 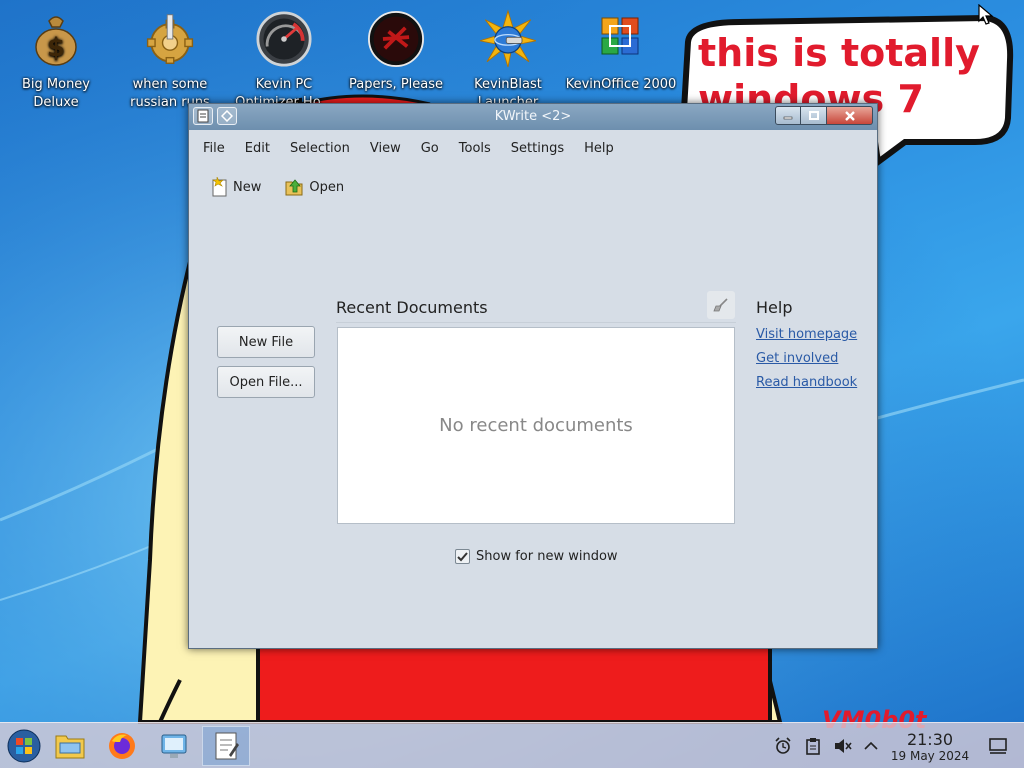 I want to click on minimize-icon, so click(x=788, y=117).